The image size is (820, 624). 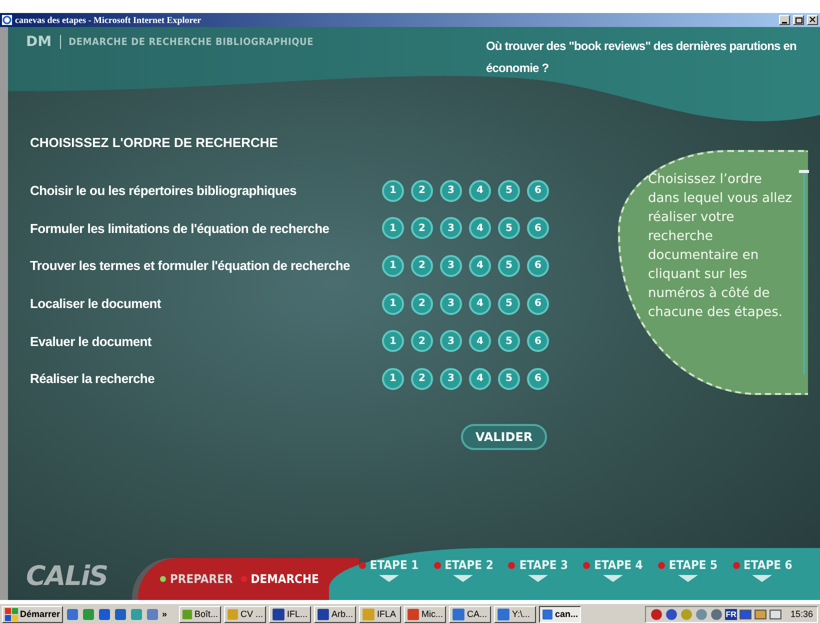 I want to click on language-indicator: FR, so click(x=731, y=614).